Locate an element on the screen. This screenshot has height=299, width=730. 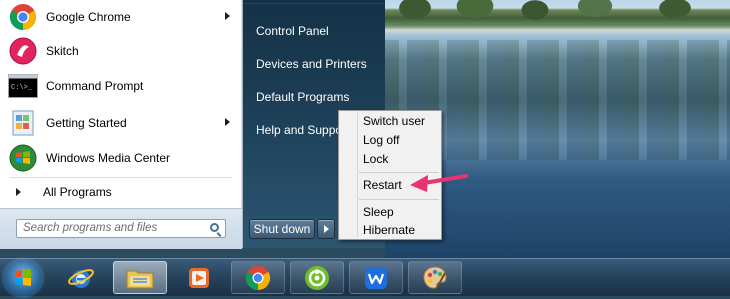
menu-item-hibernate: Hibernate is located at coordinates (389, 230).